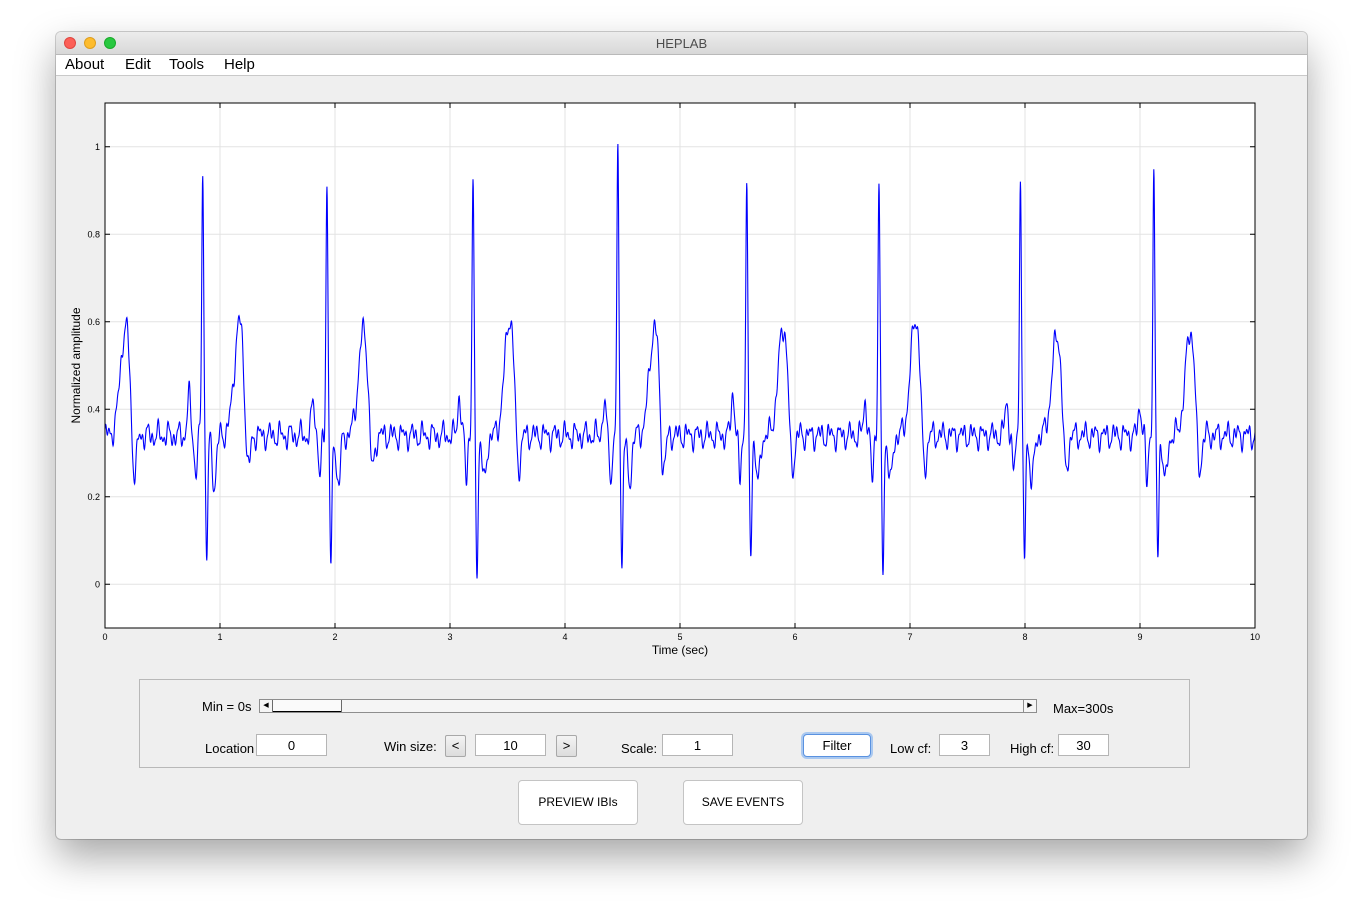 The width and height of the screenshot is (1363, 919). Describe the element at coordinates (964, 745) in the screenshot. I see `low-cf-input` at that location.